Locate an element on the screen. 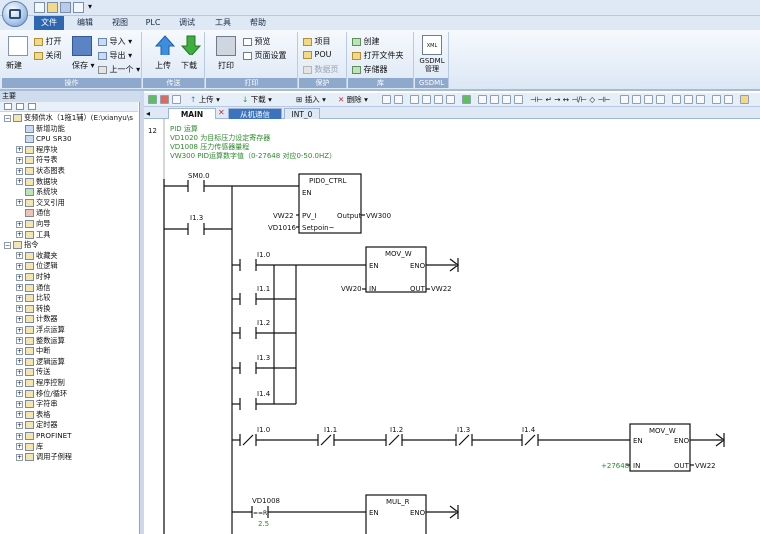 This screenshot has width=760, height=534. tree-item: + 计数器 is located at coordinates (37, 319).